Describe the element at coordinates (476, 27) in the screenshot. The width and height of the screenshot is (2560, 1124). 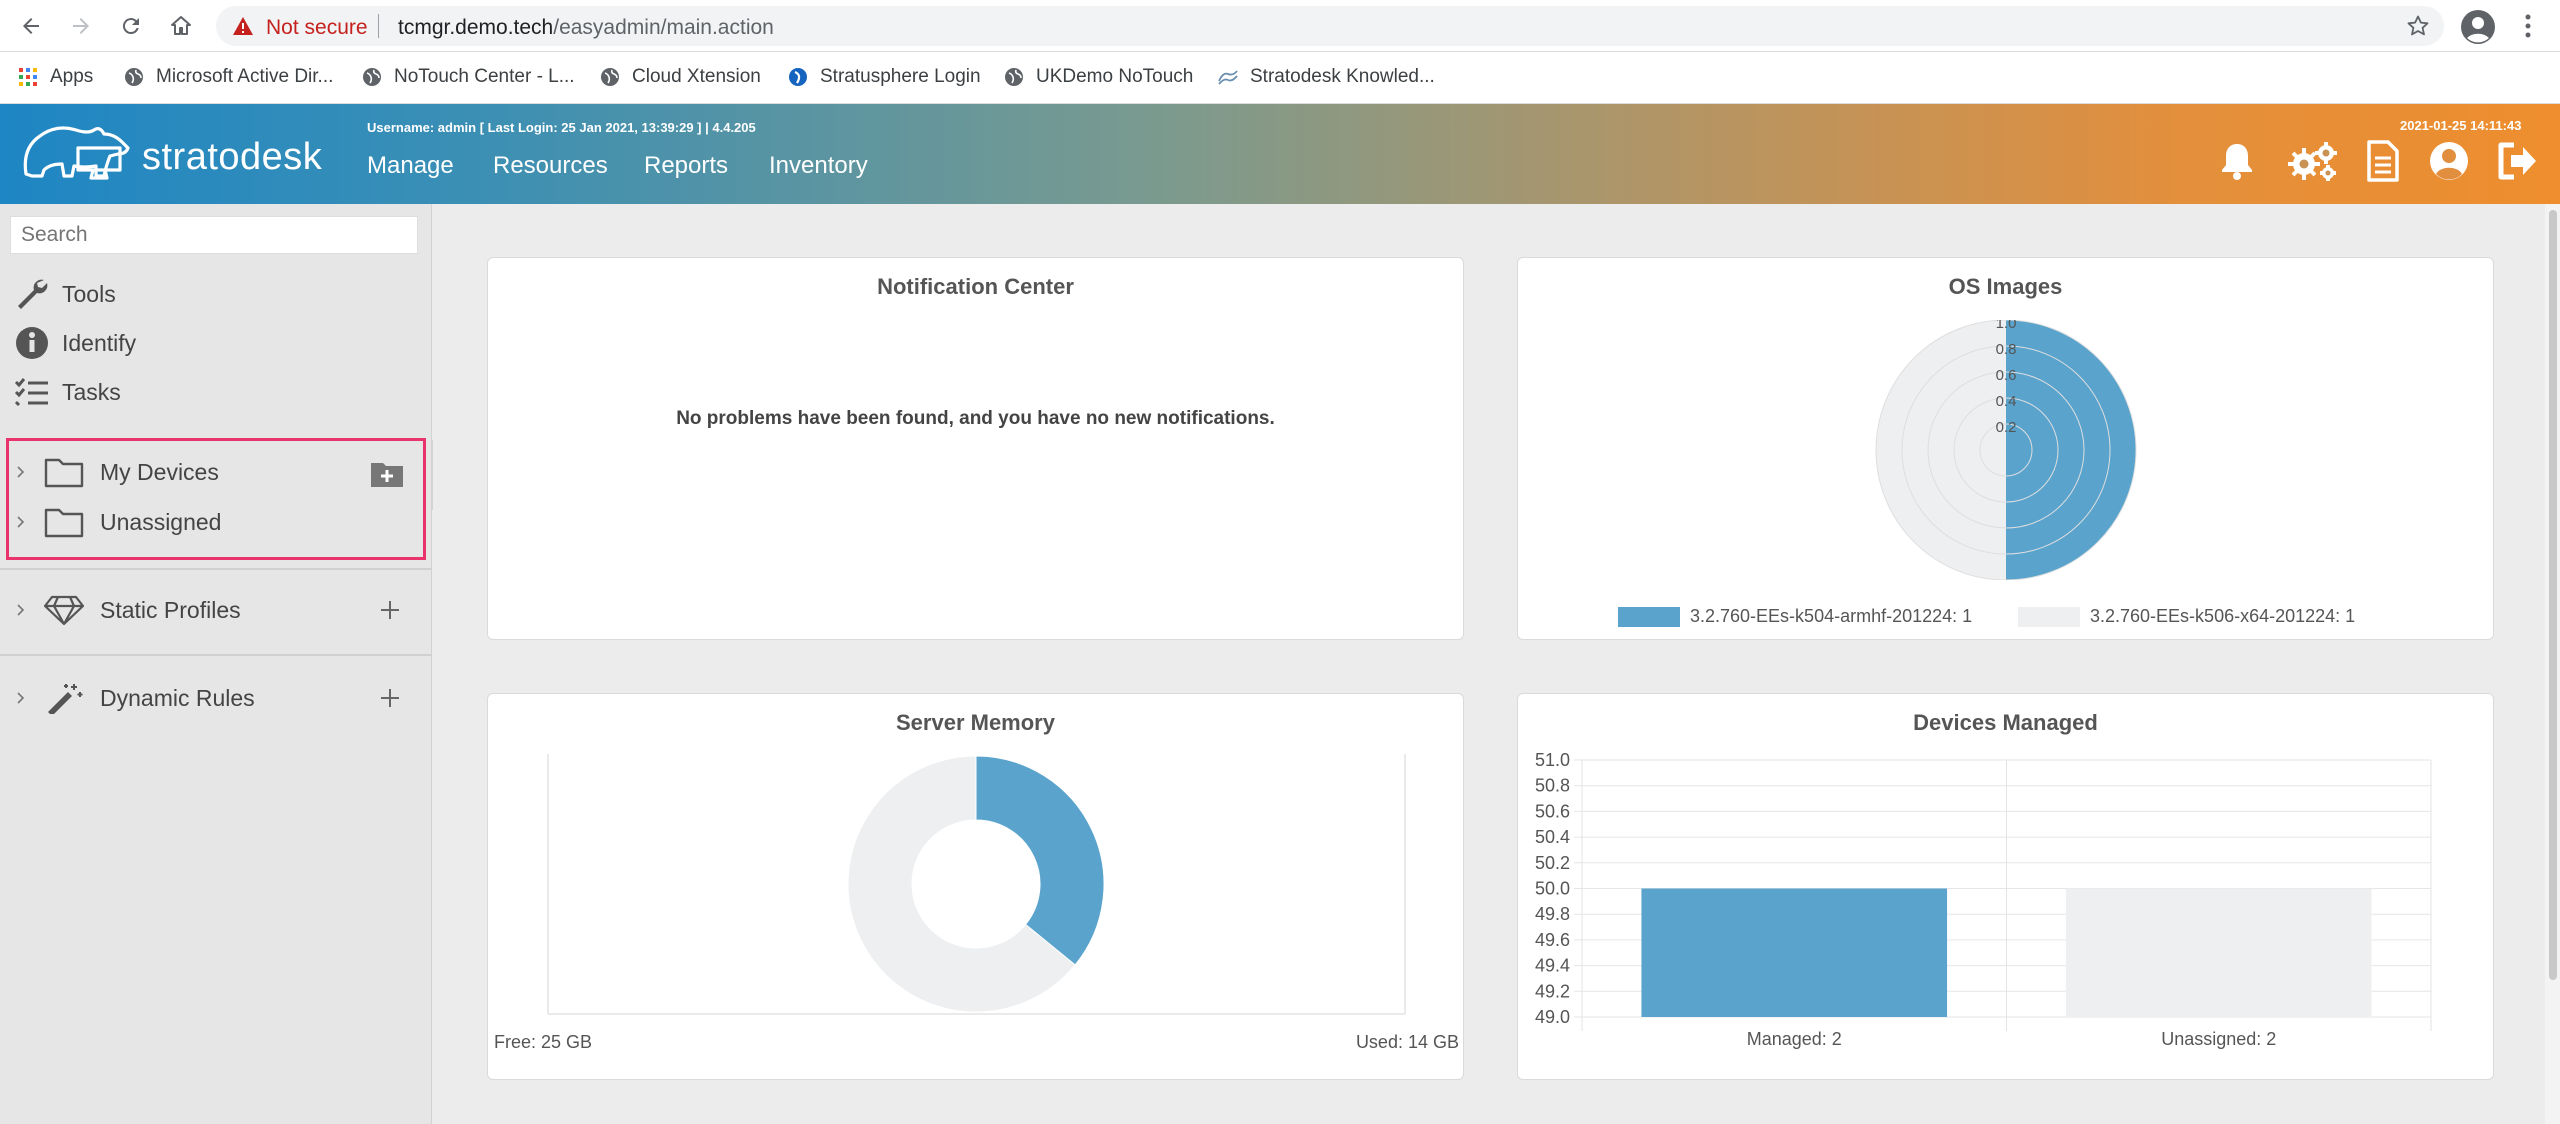
I see `url-host: tcmgr.demo.tech` at that location.